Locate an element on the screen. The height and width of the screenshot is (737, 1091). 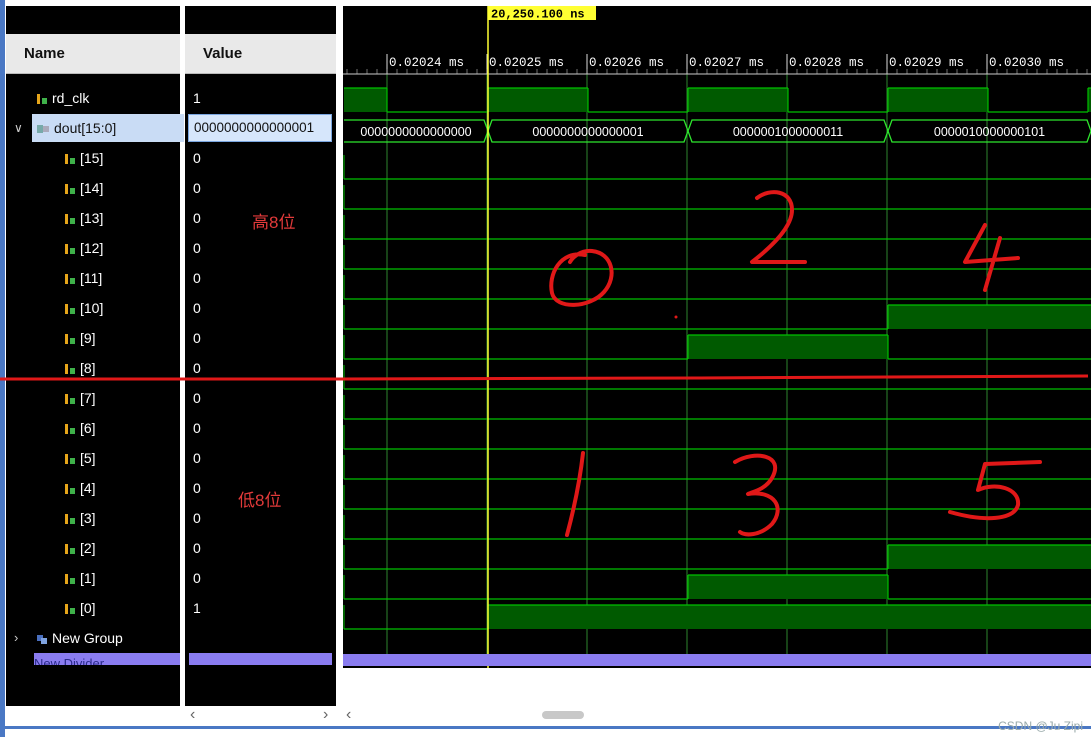
red-dot is located at coordinates (676, 317).